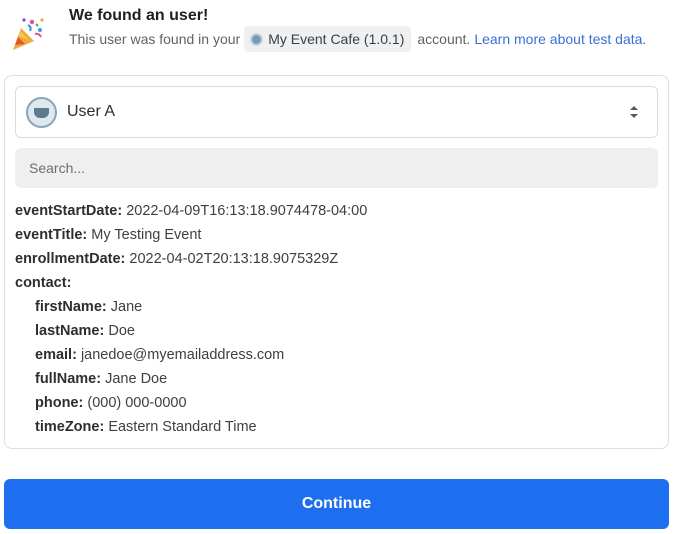  I want to click on field-key: email:, so click(56, 355).